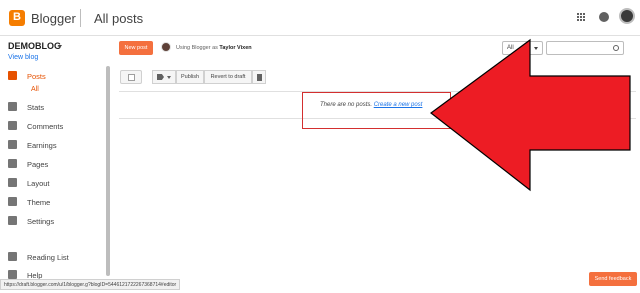  Describe the element at coordinates (53, 203) in the screenshot. I see `sidebar-item-theme: Theme` at that location.